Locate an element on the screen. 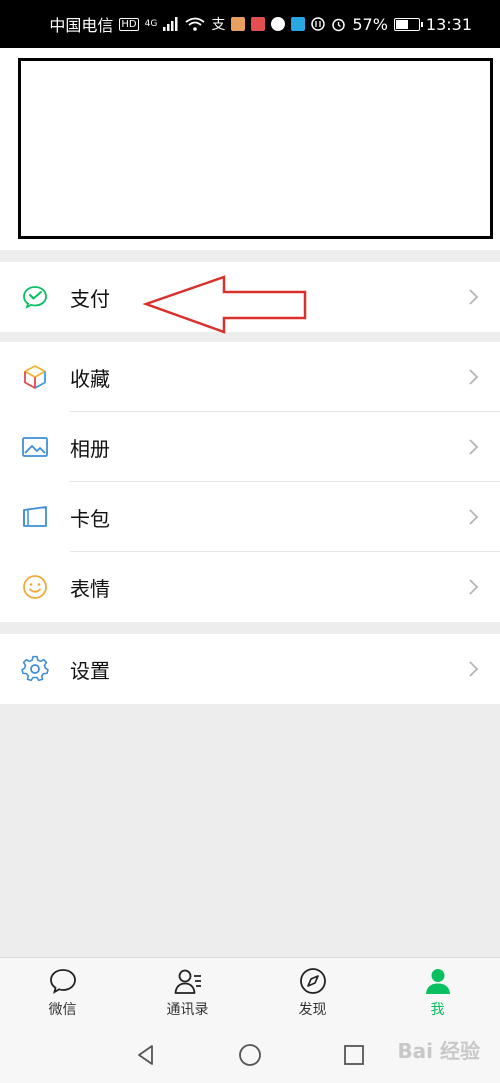 The image size is (500, 1083). battery-percent: 57% is located at coordinates (370, 24).